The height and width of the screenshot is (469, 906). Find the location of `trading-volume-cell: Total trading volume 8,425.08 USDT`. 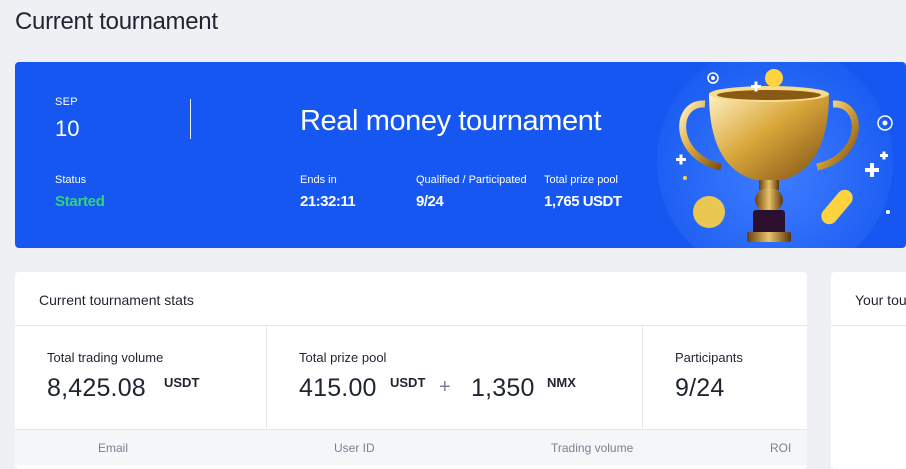

trading-volume-cell: Total trading volume 8,425.08 USDT is located at coordinates (140, 377).